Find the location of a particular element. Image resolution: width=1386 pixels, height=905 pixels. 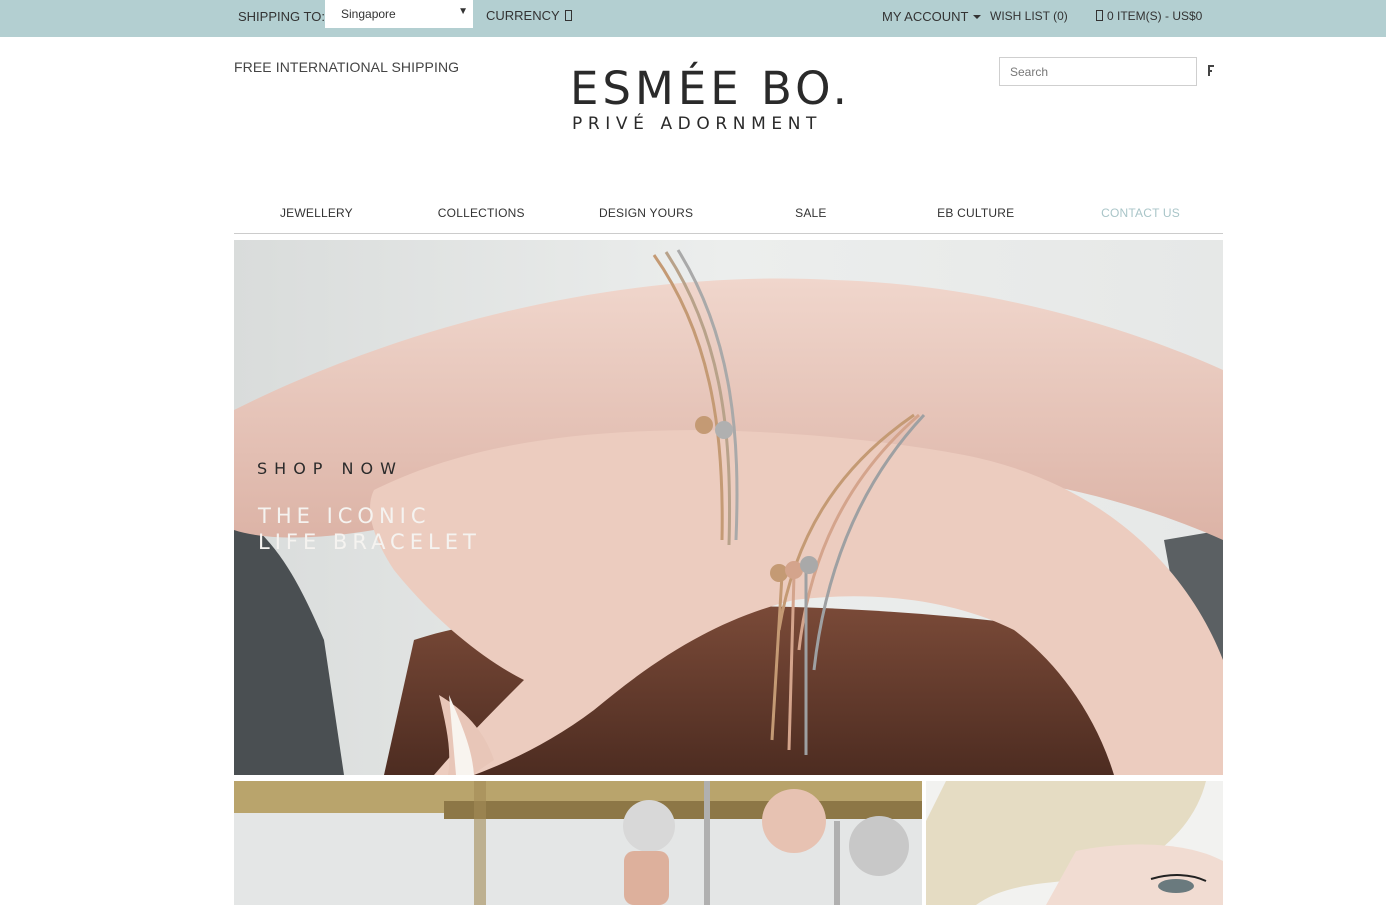

shipping-country-select: Singapore ▼ is located at coordinates (399, 14).